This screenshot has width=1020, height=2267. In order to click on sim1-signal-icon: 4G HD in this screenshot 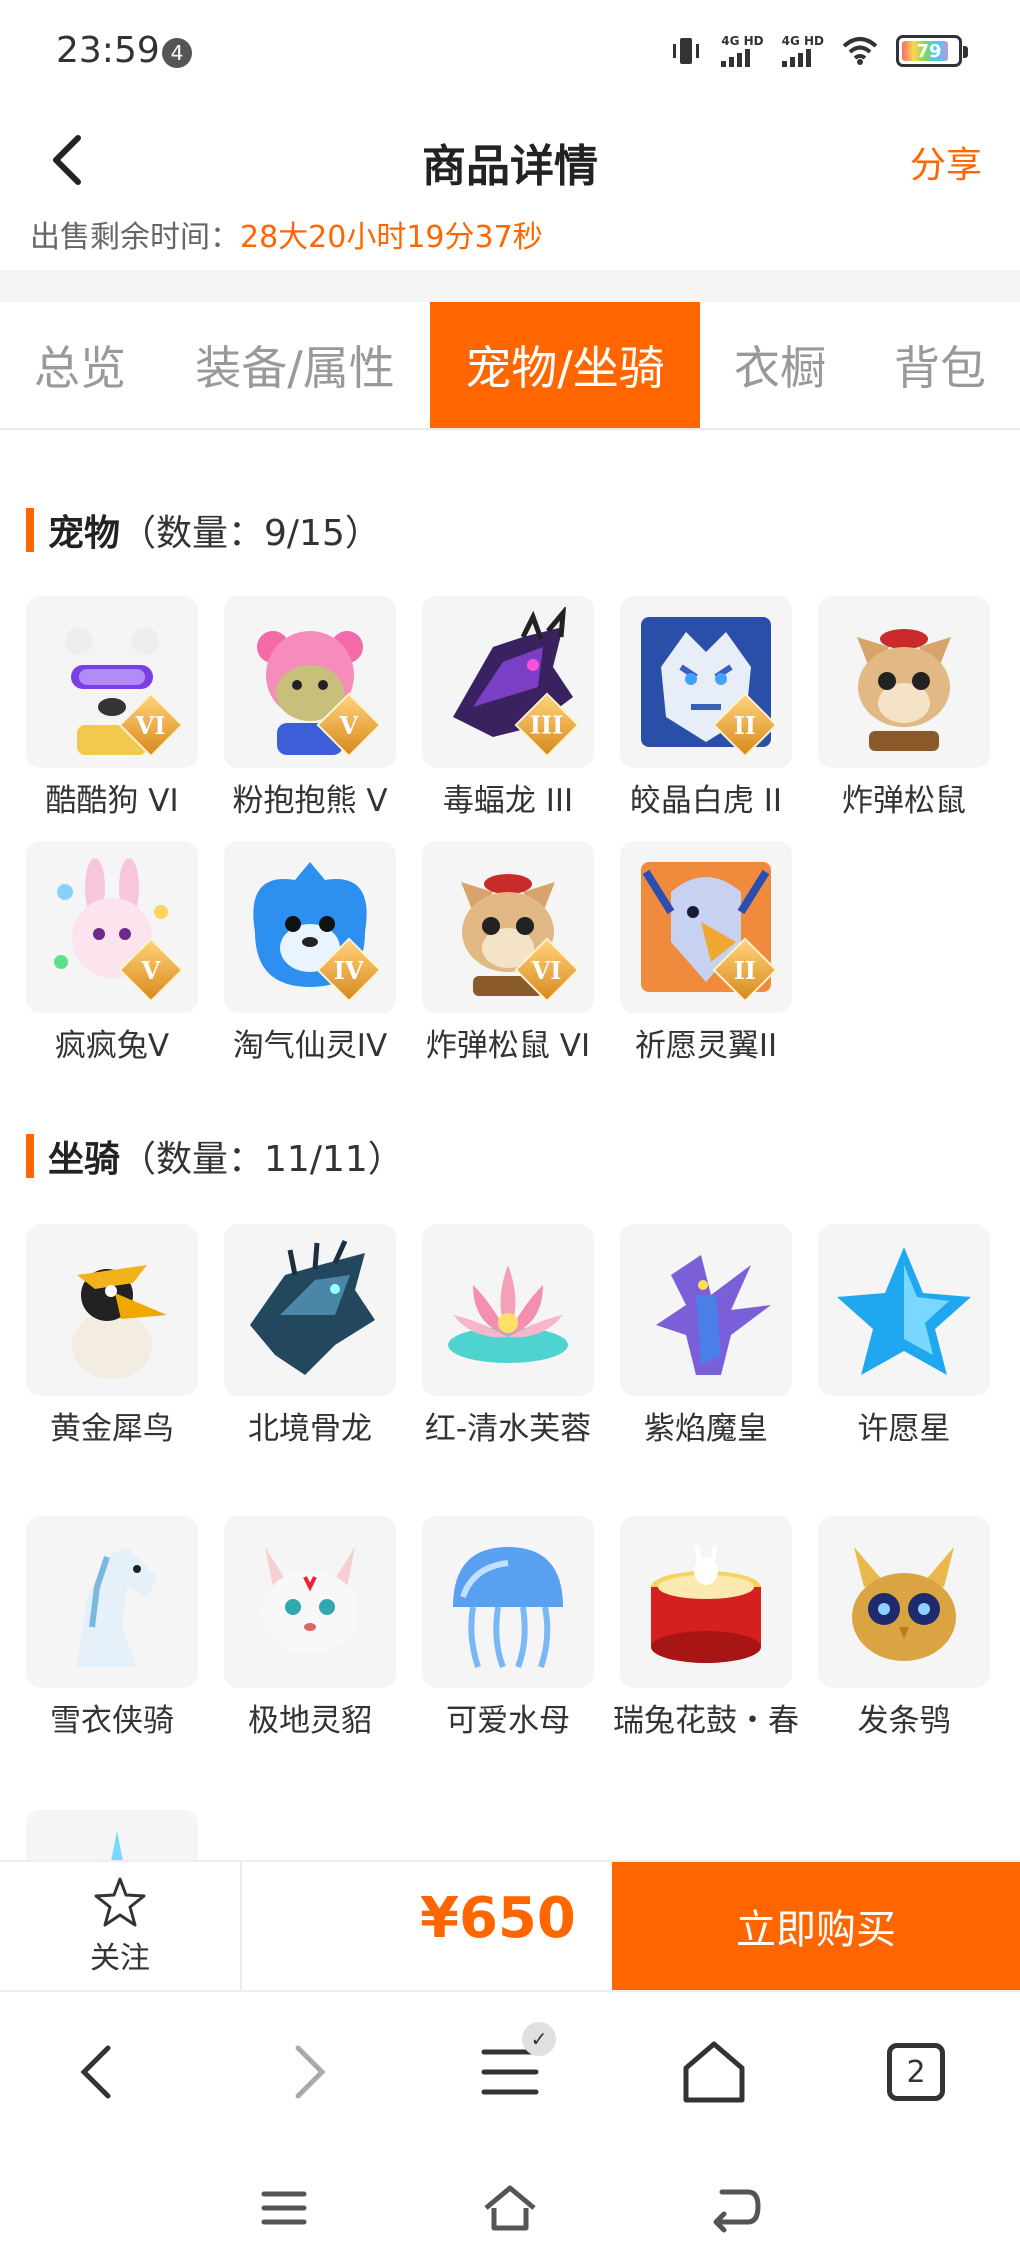, I will do `click(742, 51)`.